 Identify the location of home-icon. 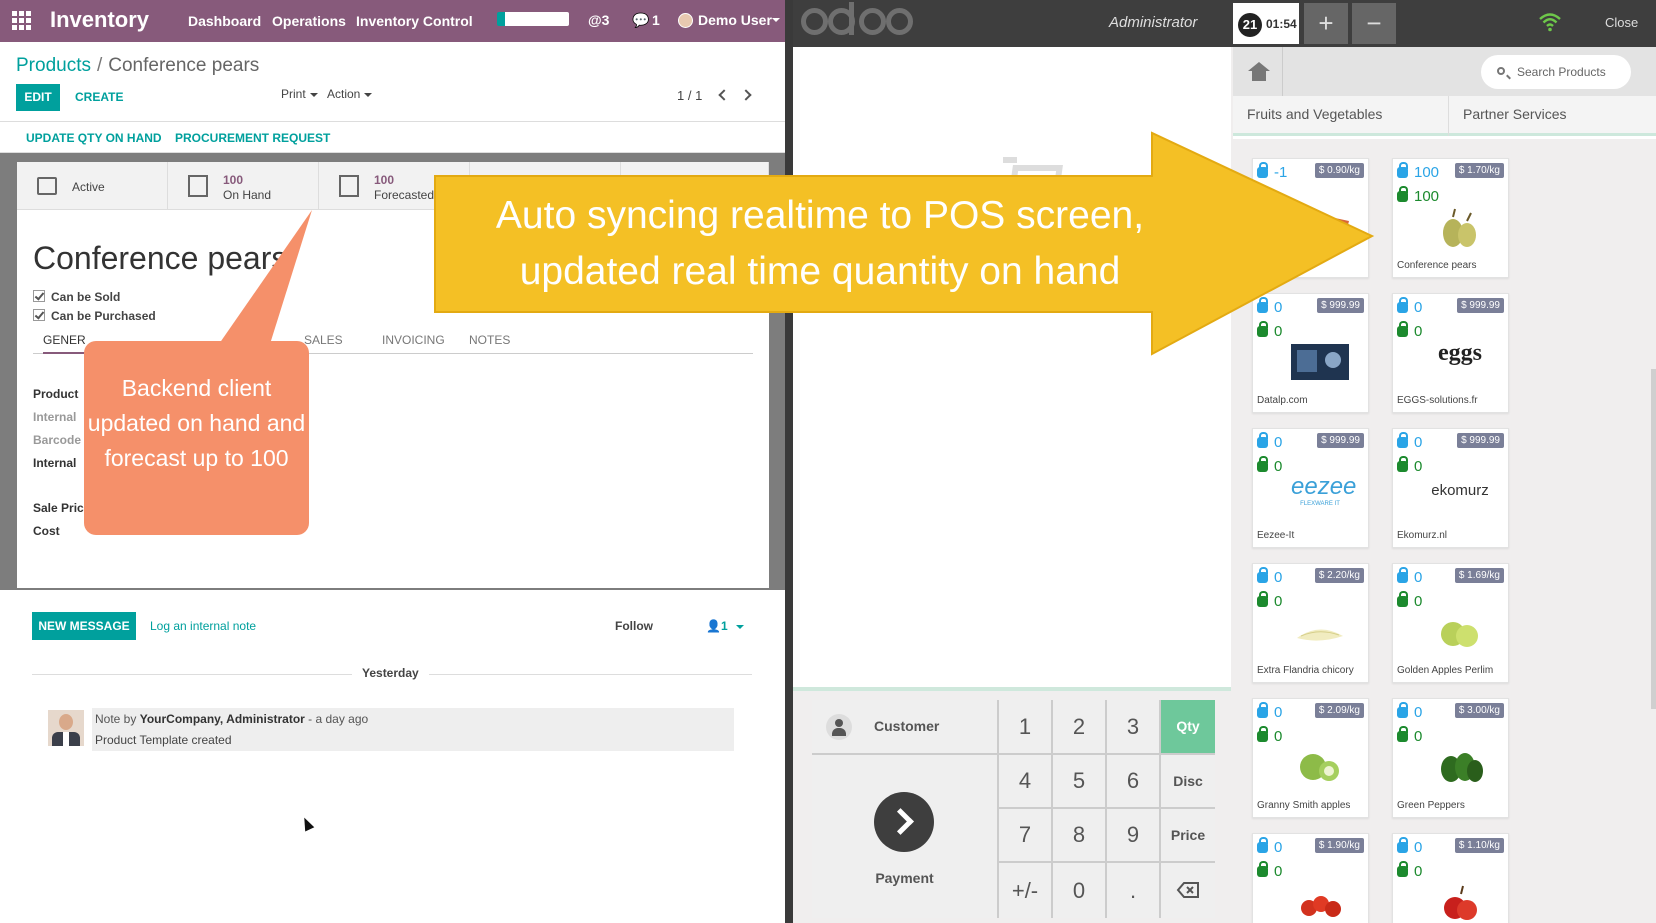
(1259, 66).